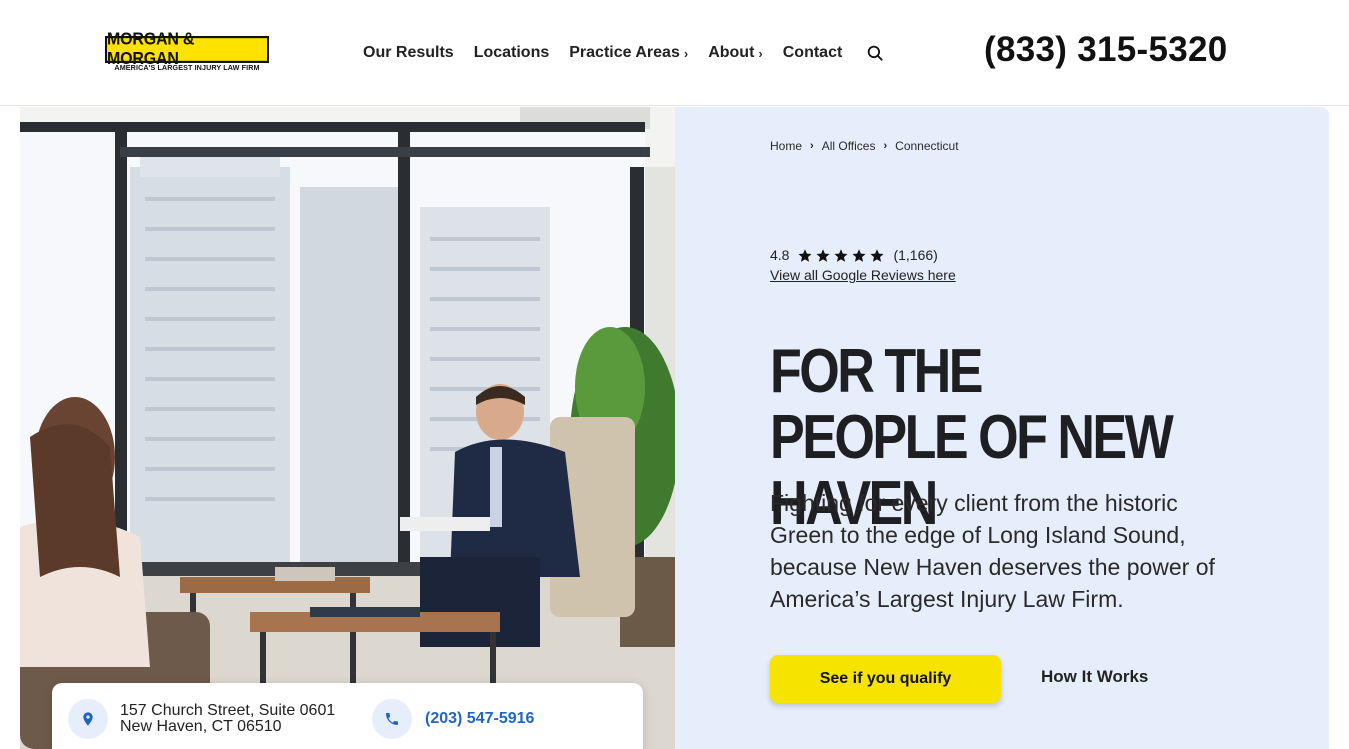 The image size is (1349, 749). Describe the element at coordinates (228, 710) in the screenshot. I see `address-line-1: 157 Church Street, Suite 0601` at that location.